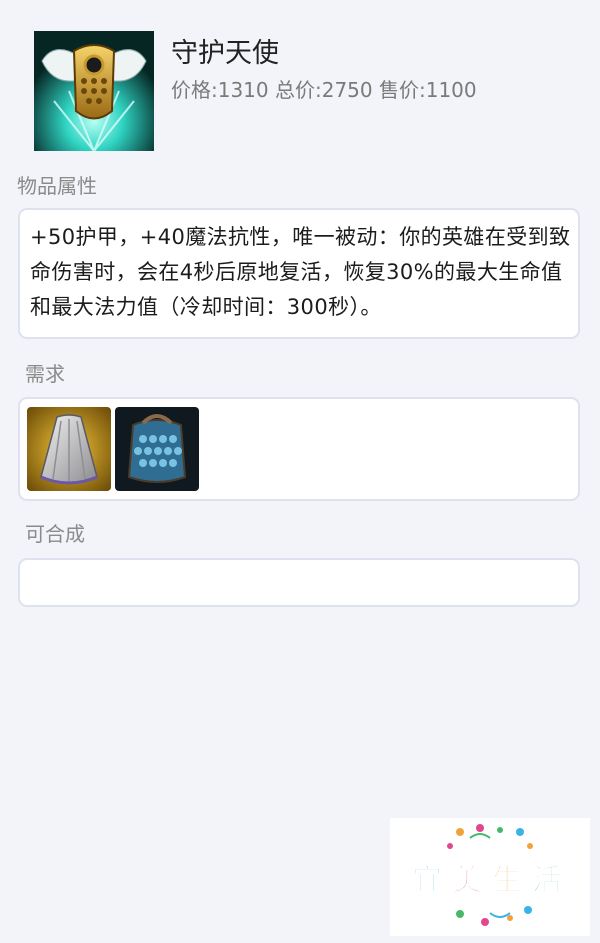 This screenshot has width=600, height=943. I want to click on guardian-angel-item-icon, so click(94, 91).